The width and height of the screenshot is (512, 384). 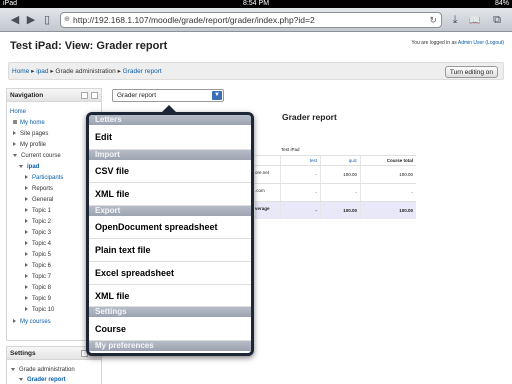 I want to click on breadcrumb-home: Home, so click(x=20, y=71).